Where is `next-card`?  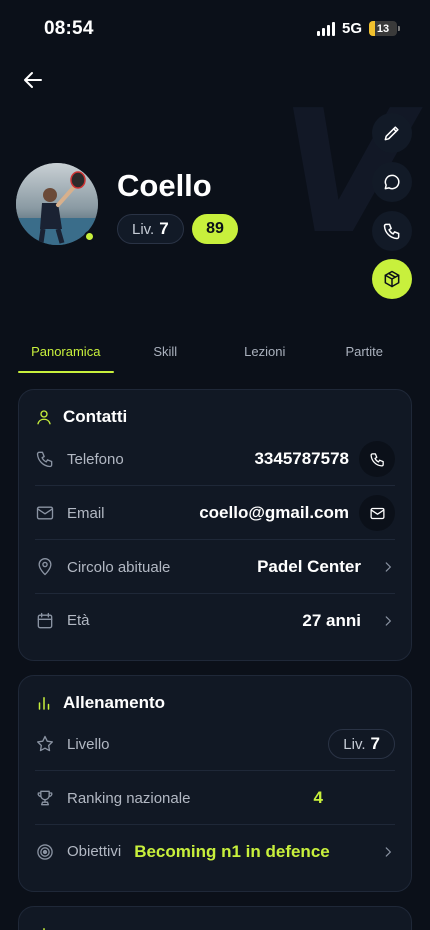
next-card is located at coordinates (215, 918).